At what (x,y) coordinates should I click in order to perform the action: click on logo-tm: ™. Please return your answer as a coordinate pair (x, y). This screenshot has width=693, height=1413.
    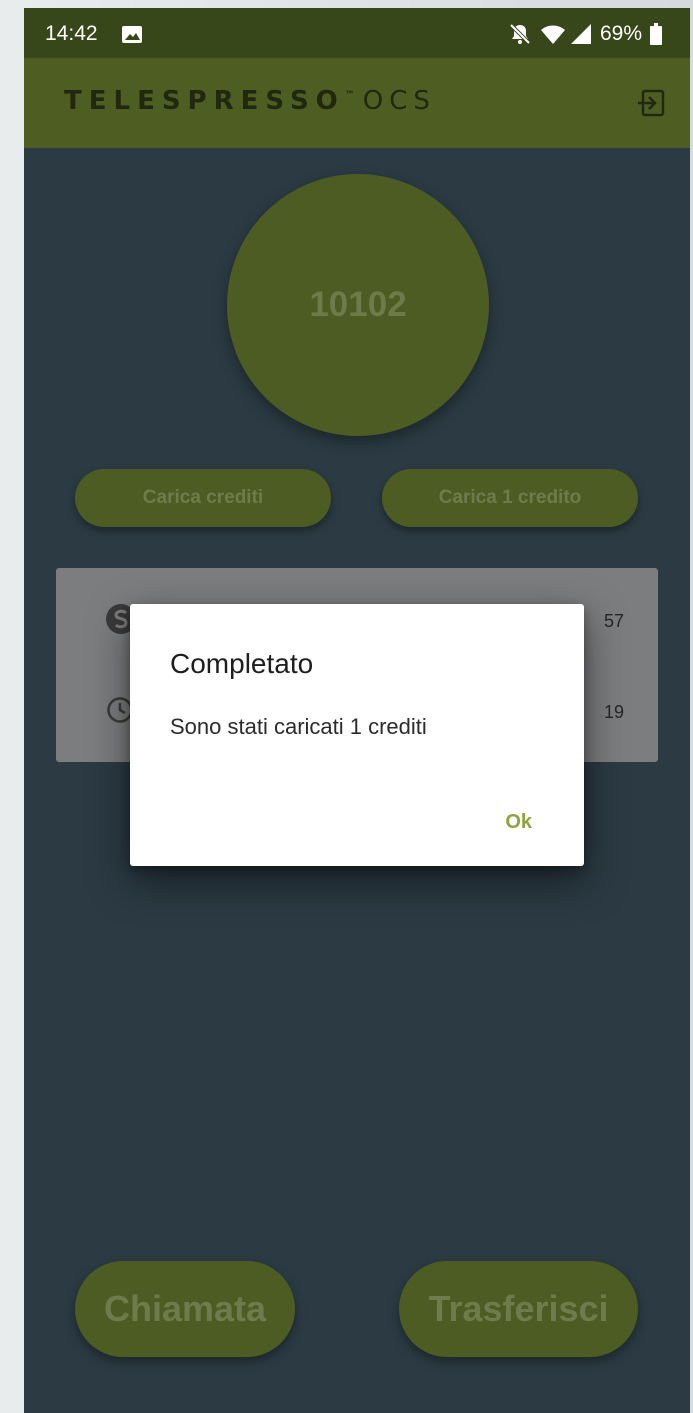
    Looking at the image, I should click on (349, 95).